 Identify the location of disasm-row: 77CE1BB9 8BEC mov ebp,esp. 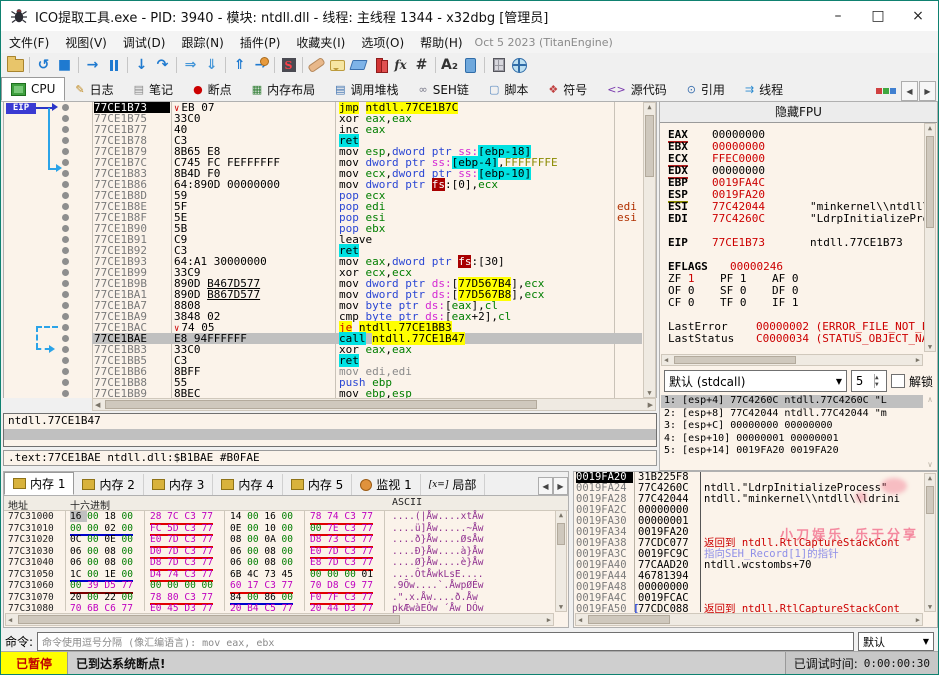
(330, 393).